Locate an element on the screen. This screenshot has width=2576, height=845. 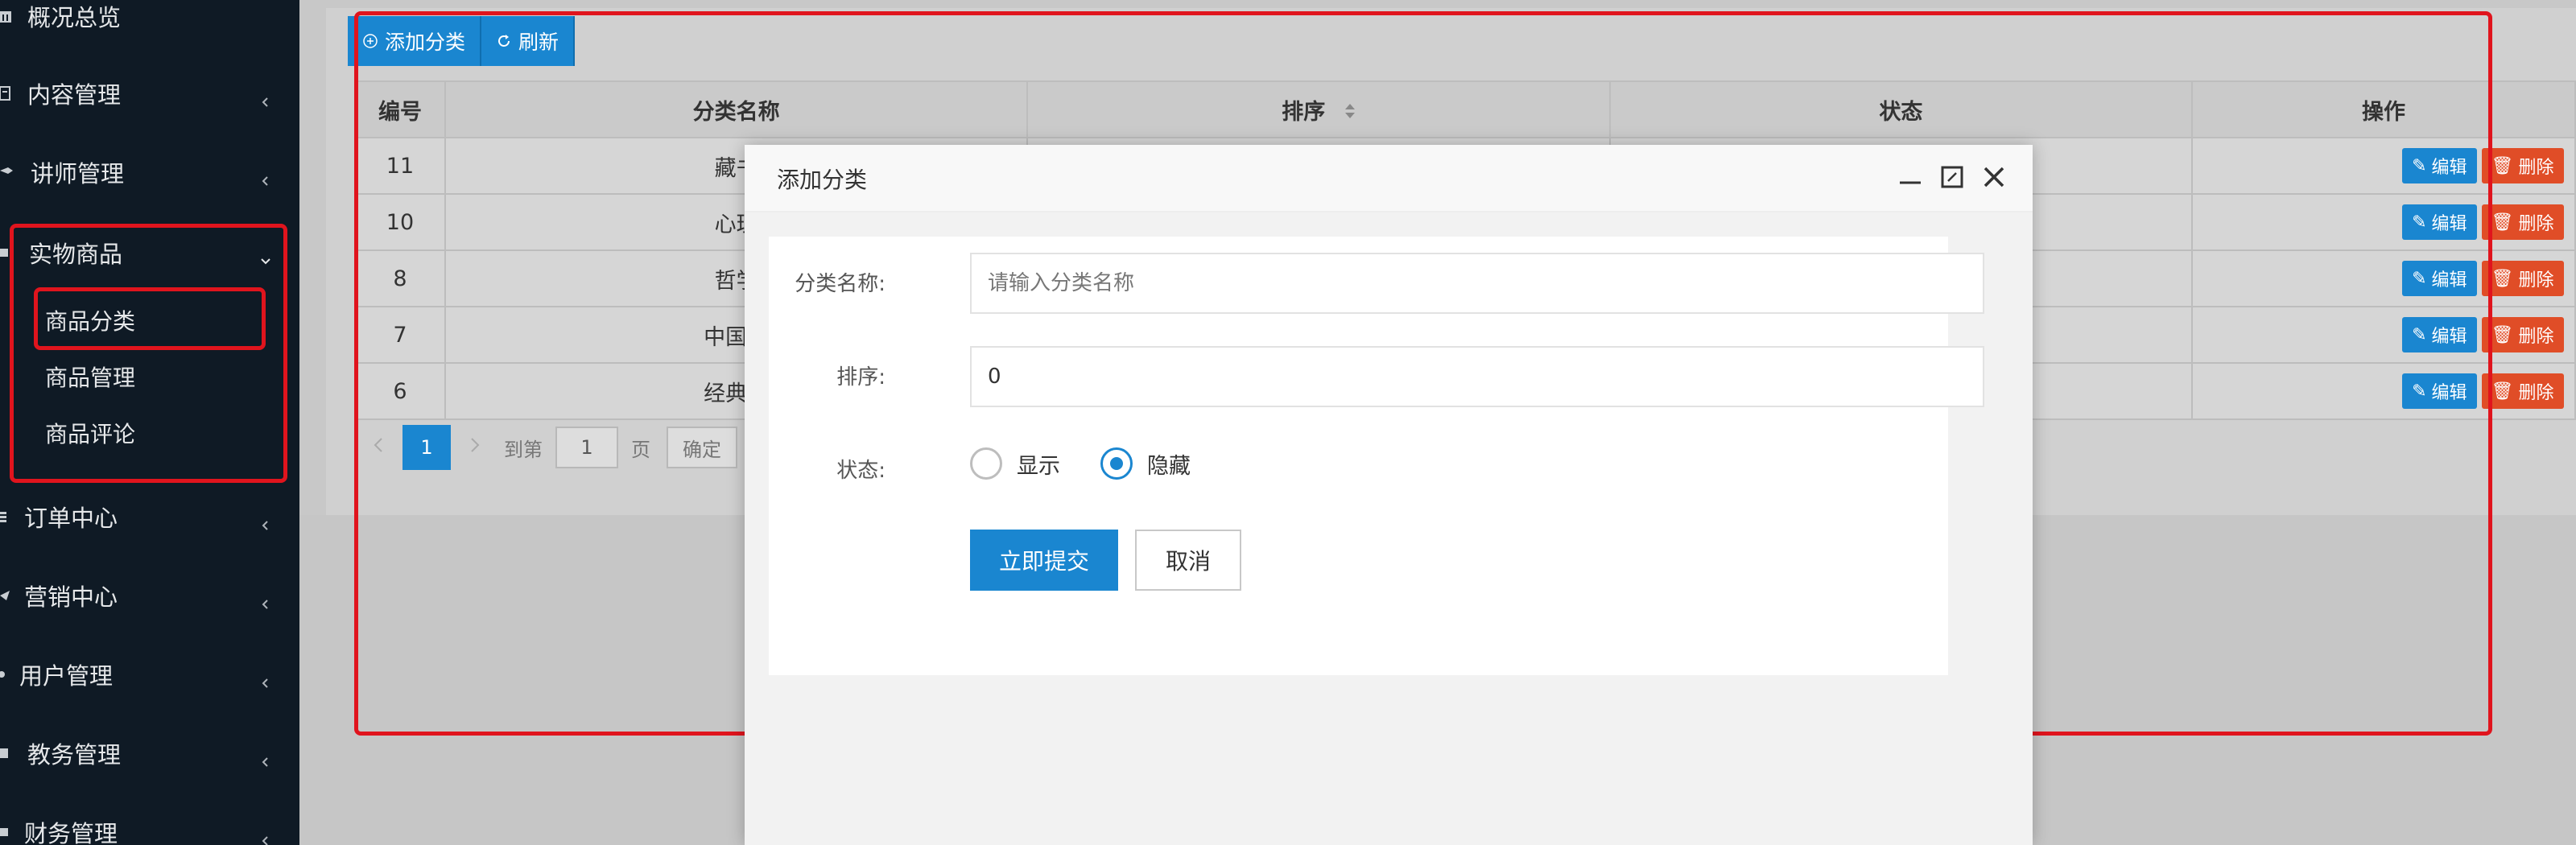
cell-id: 6 is located at coordinates (400, 391).